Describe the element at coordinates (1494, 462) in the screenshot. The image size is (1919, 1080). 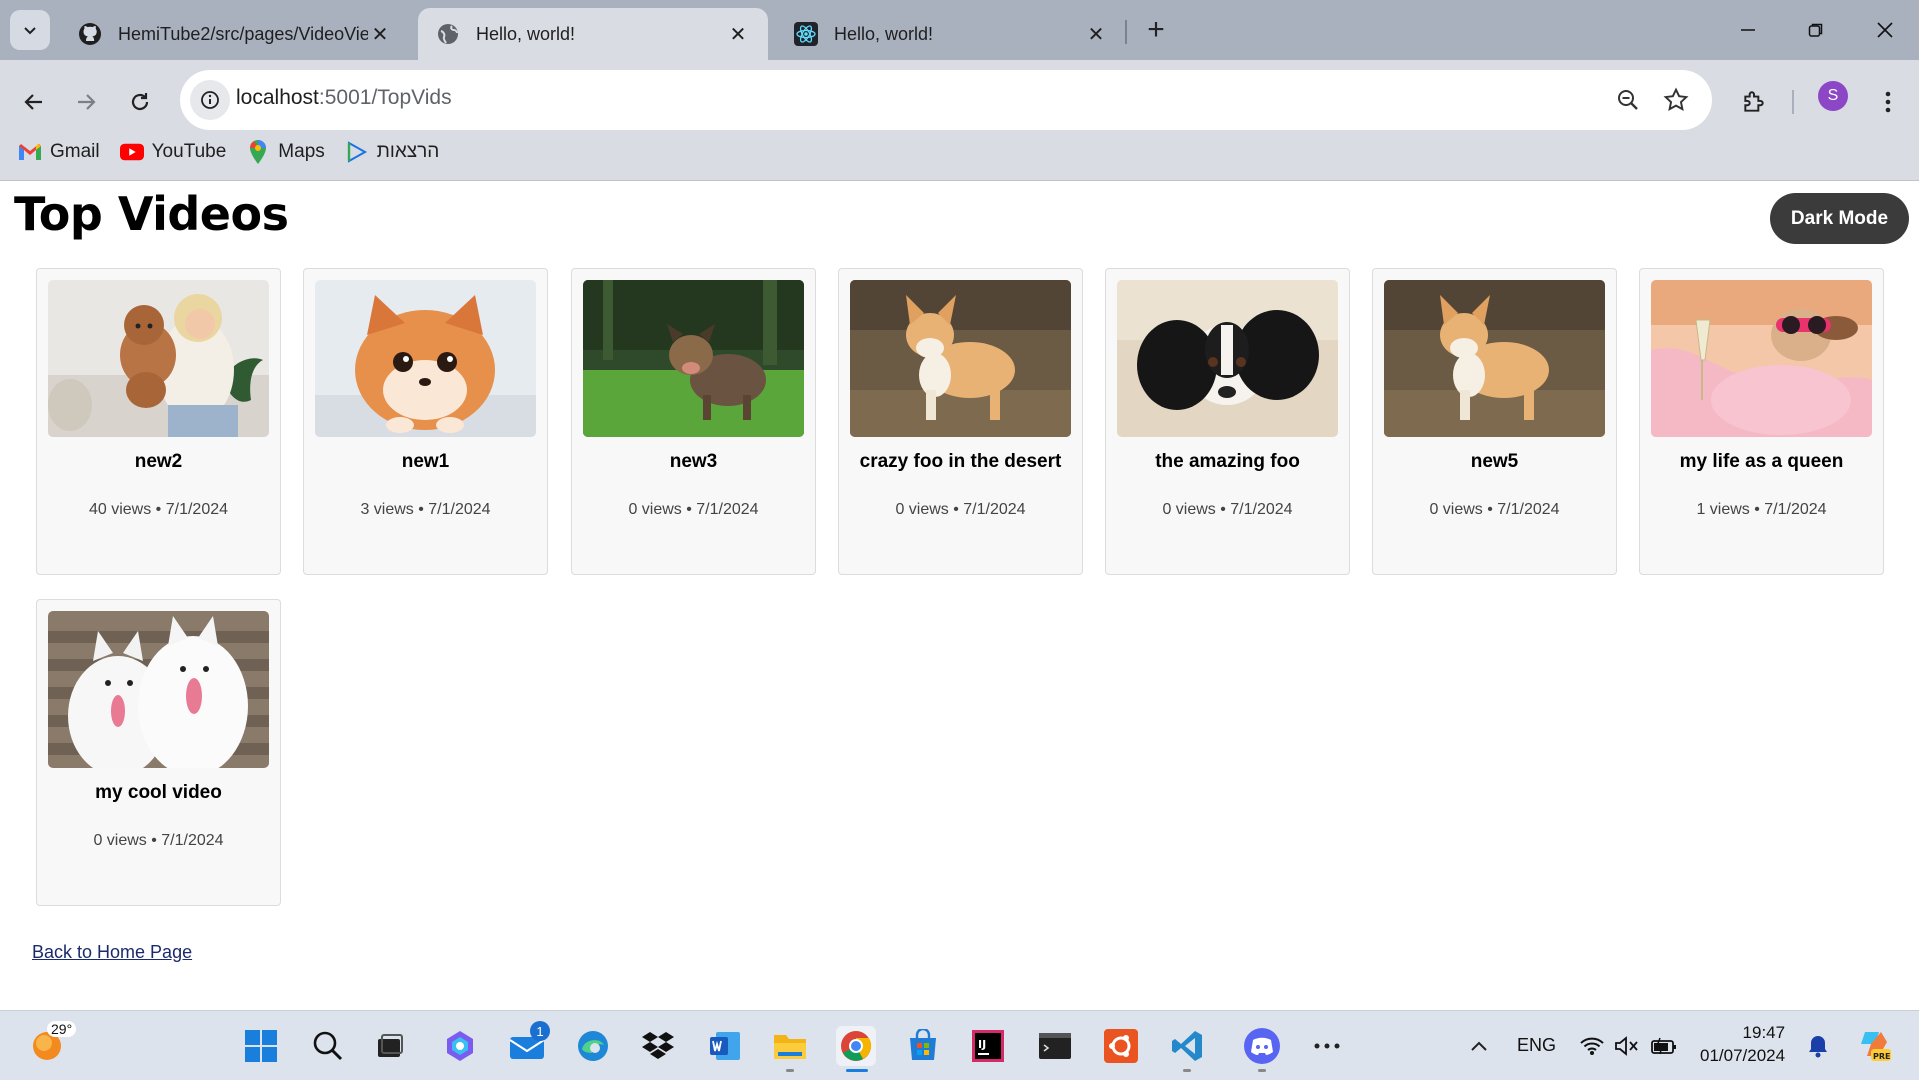
I see `video-title: new5` at that location.